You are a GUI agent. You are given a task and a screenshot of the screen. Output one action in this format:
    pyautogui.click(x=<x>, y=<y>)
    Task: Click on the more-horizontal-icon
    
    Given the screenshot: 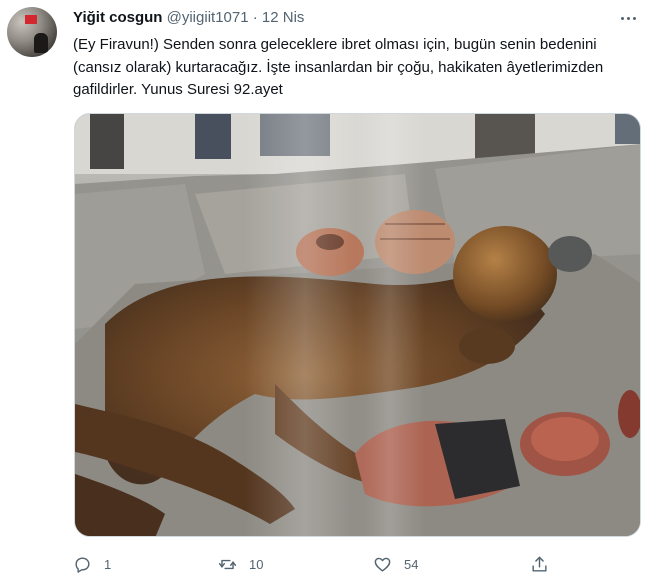 What is the action you would take?
    pyautogui.click(x=628, y=18)
    